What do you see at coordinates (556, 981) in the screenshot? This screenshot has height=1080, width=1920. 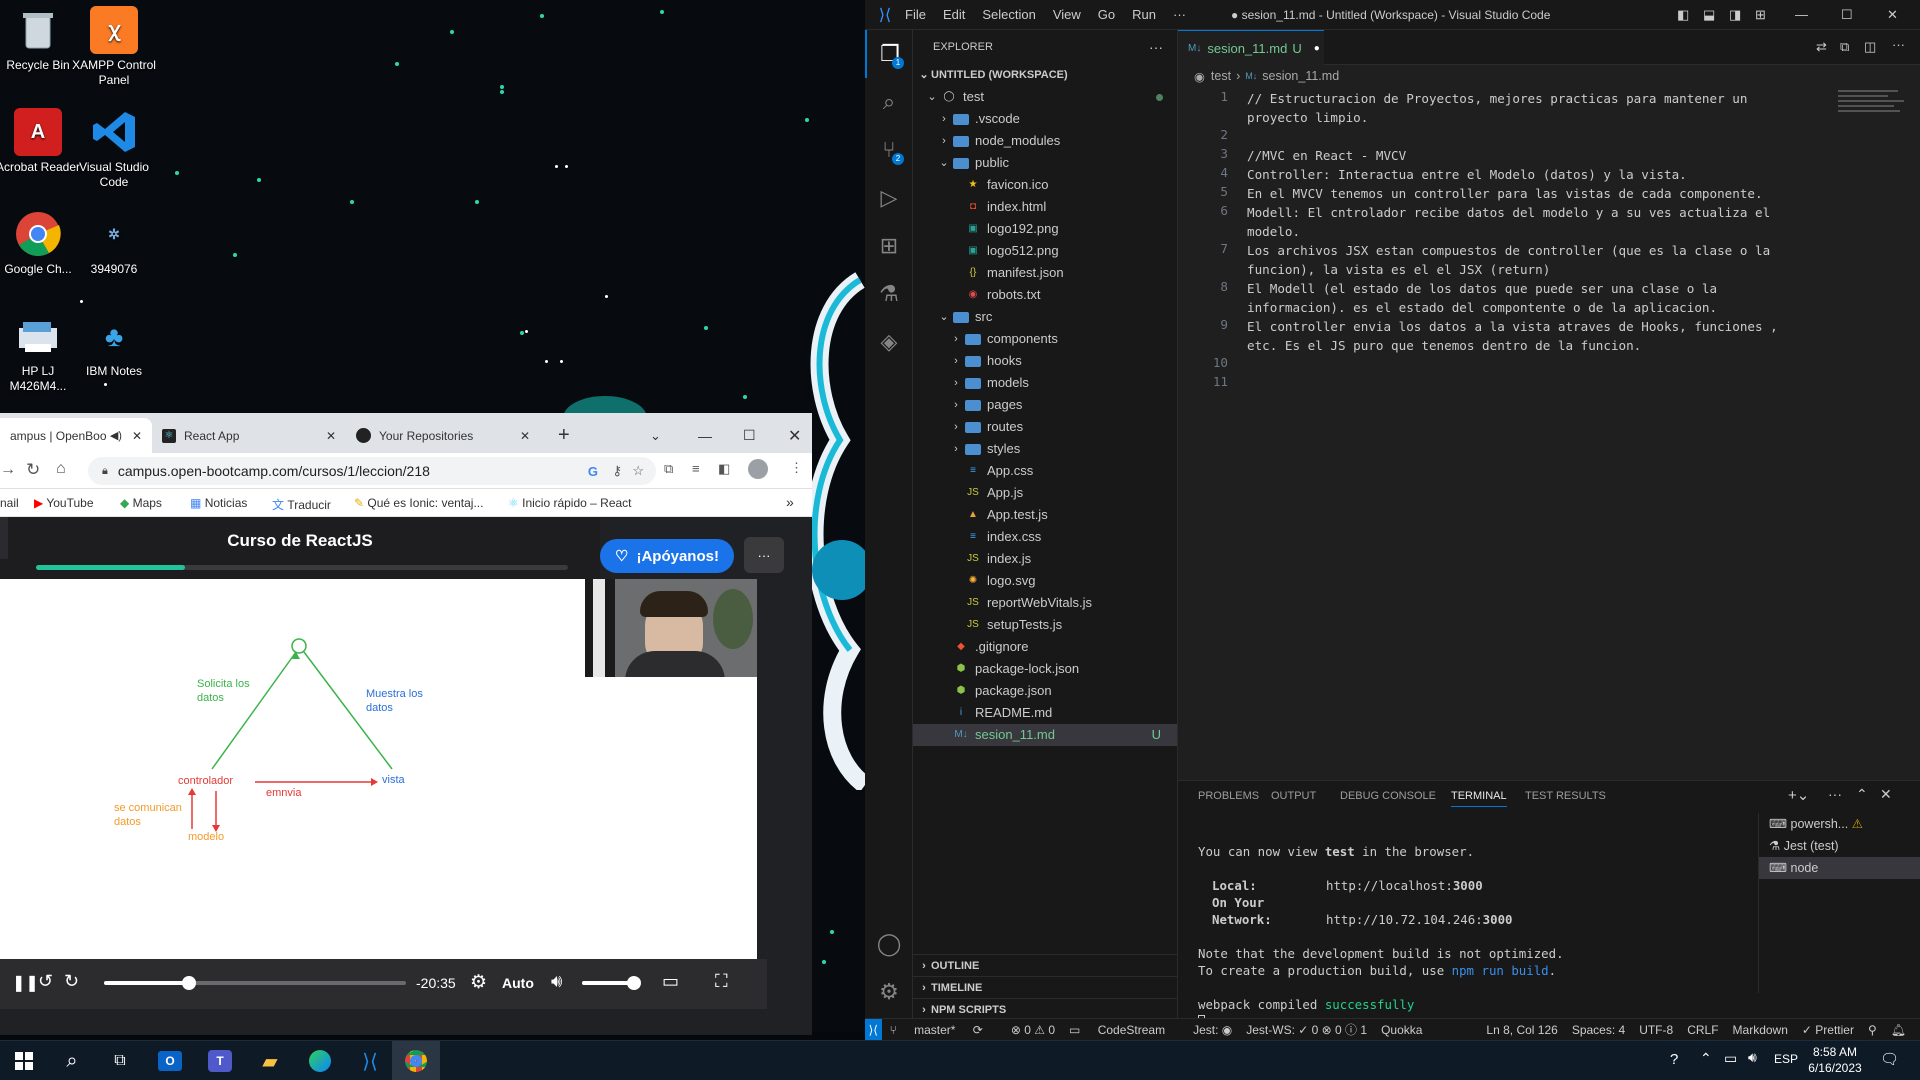 I see `volume-icon: 🔊︎` at bounding box center [556, 981].